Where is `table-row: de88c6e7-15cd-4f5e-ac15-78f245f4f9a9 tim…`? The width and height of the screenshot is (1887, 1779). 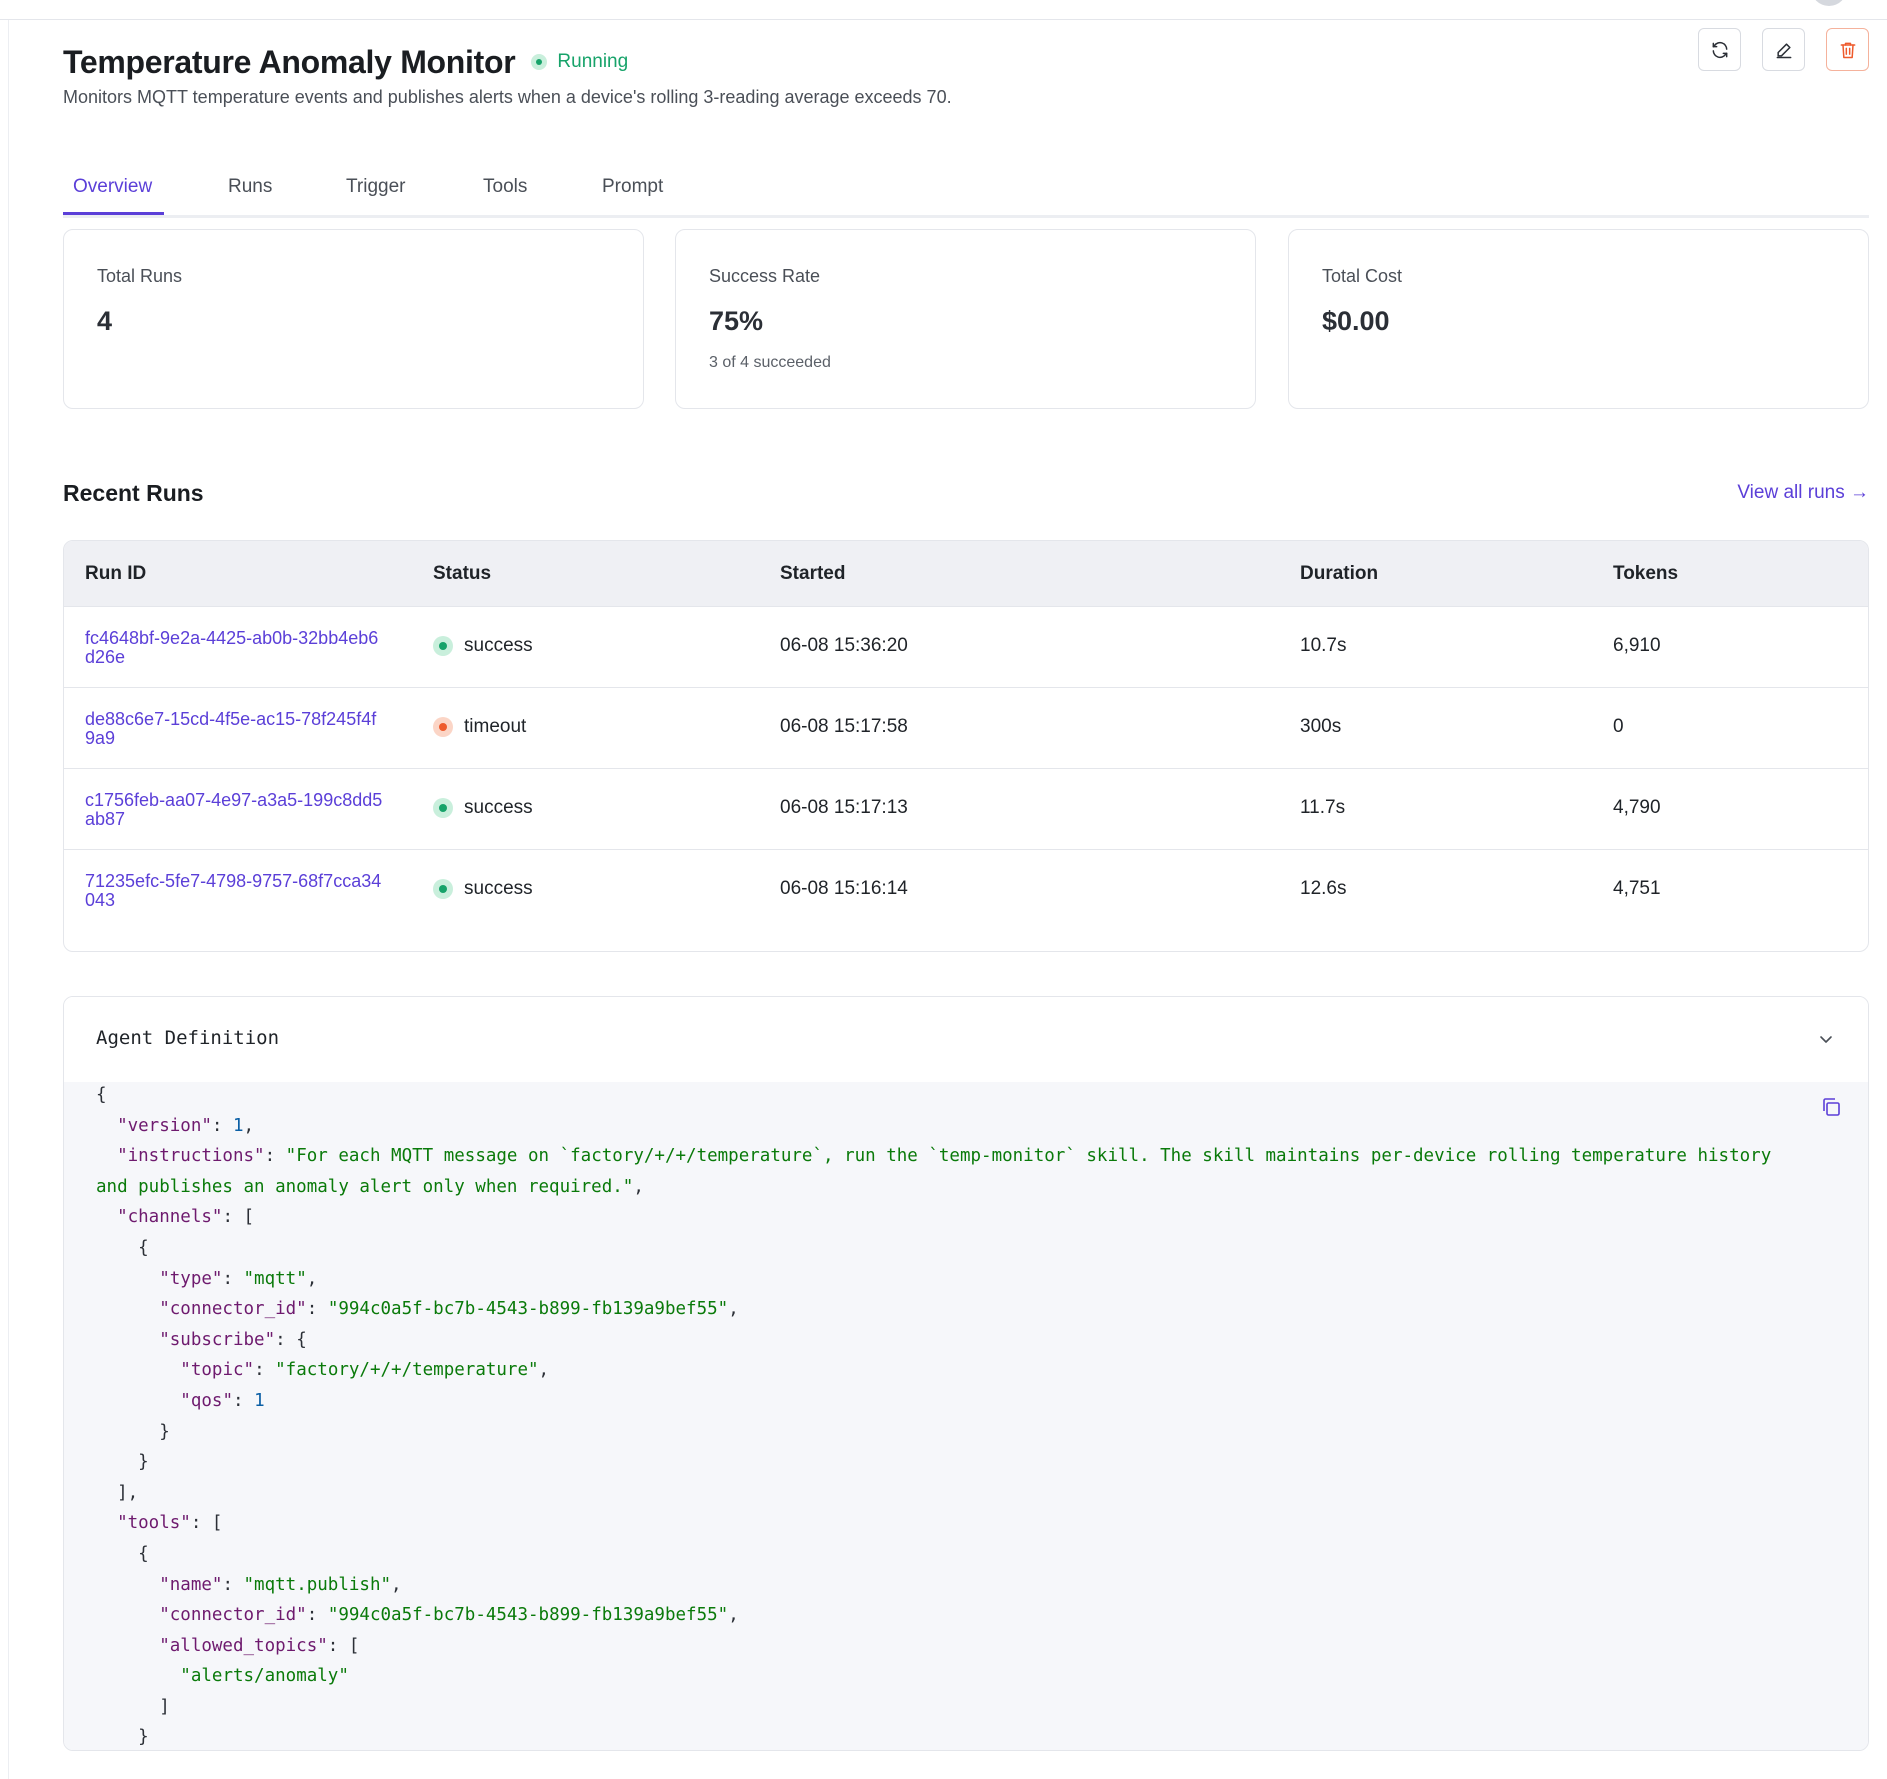
table-row: de88c6e7-15cd-4f5e-ac15-78f245f4f9a9 tim… is located at coordinates (966, 728).